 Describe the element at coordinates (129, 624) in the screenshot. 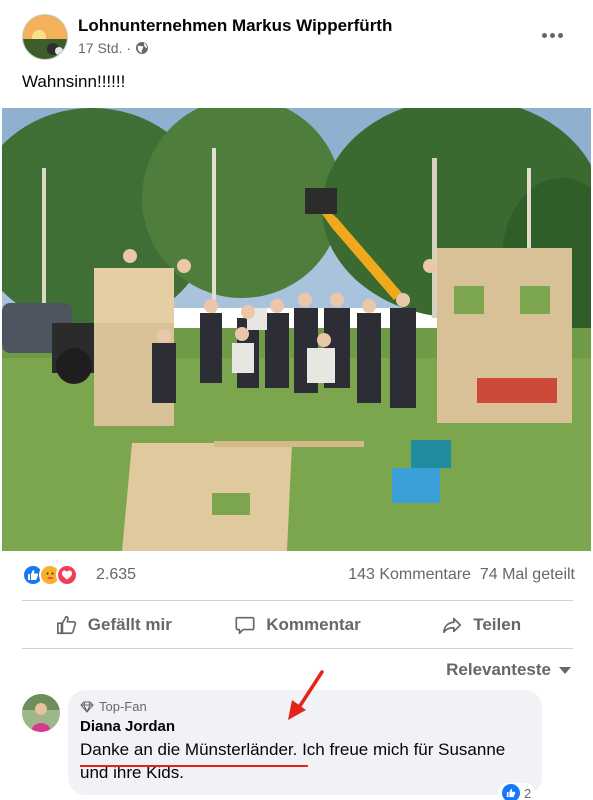

I see `like-button-label: Gefällt mir` at that location.